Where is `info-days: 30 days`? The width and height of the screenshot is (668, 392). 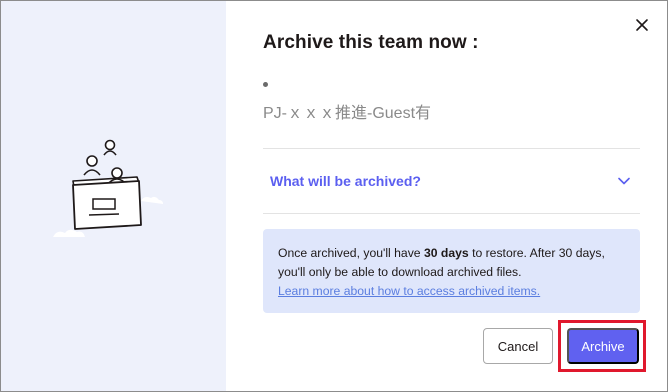 info-days: 30 days is located at coordinates (446, 253).